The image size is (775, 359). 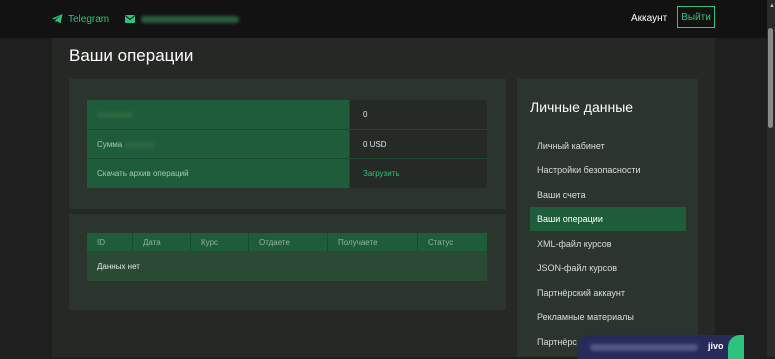 What do you see at coordinates (89, 19) in the screenshot?
I see `telegram-label: Telegram` at bounding box center [89, 19].